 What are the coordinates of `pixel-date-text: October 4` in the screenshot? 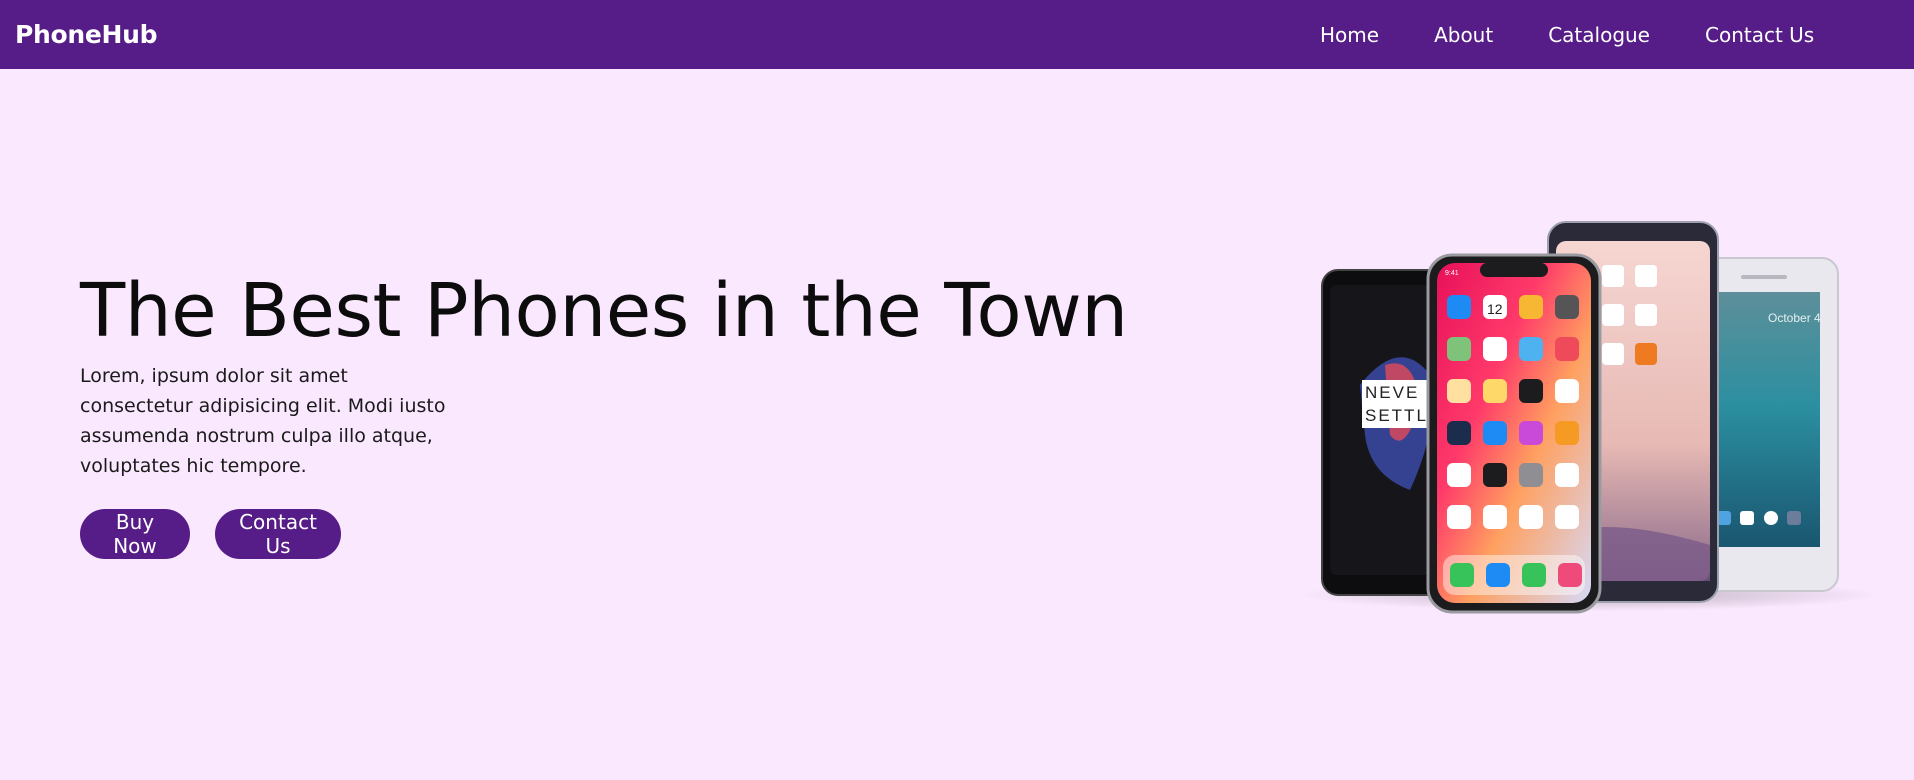 It's located at (1794, 318).